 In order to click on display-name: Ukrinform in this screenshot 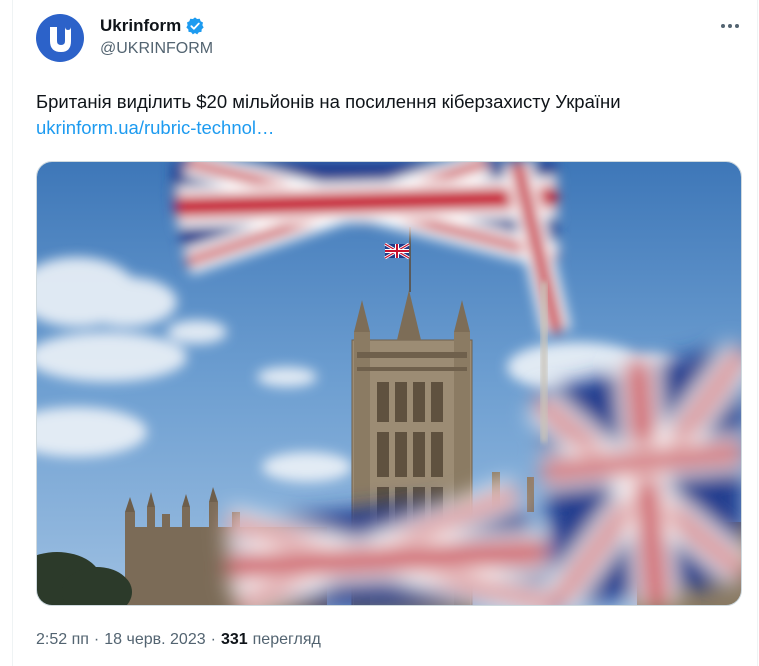, I will do `click(140, 26)`.